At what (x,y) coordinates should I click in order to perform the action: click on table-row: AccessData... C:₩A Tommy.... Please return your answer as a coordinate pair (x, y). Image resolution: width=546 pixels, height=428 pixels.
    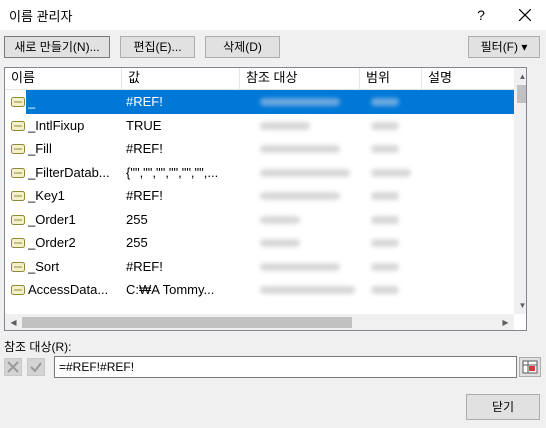
    Looking at the image, I should click on (265, 290).